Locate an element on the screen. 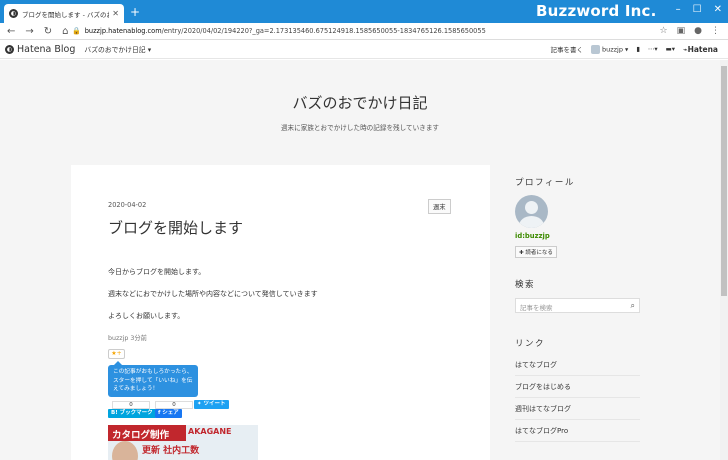  hatena-link-label: Hatena is located at coordinates (702, 49).